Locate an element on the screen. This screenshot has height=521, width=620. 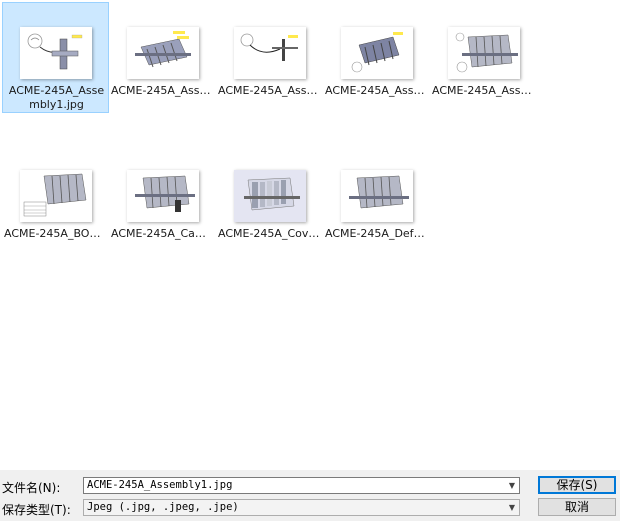
filename-value: ACME-245A_Assembly1.jpg is located at coordinates (160, 485).